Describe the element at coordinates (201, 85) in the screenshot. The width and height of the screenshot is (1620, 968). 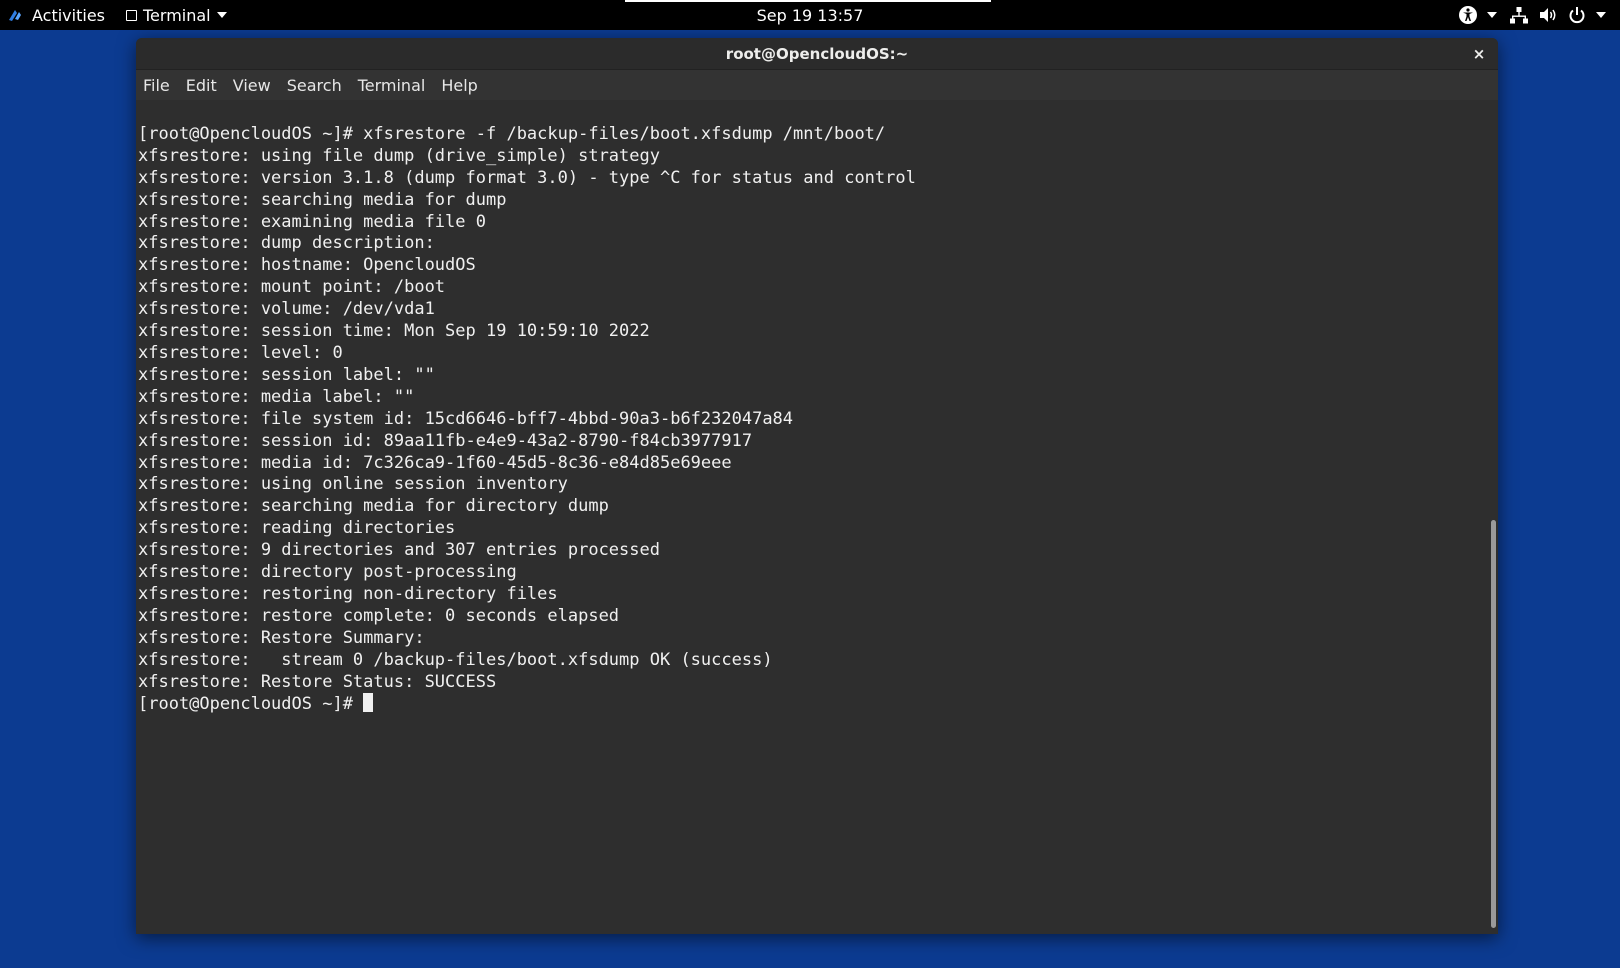
I see `menu-edit: Edit` at that location.